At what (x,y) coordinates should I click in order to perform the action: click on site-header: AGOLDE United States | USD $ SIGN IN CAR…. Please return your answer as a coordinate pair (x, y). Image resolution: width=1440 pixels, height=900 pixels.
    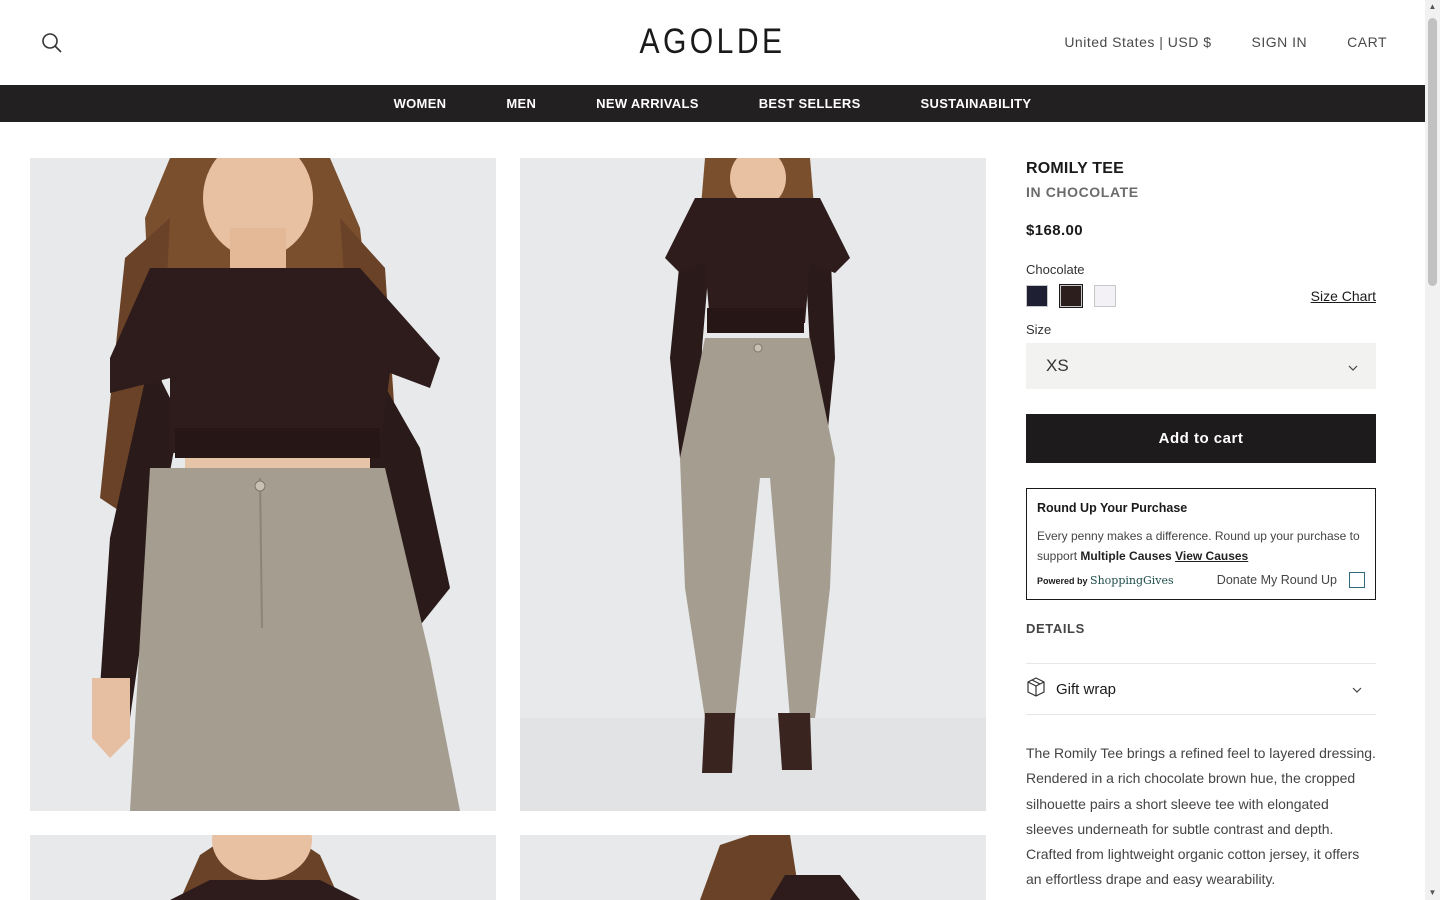
    Looking at the image, I should click on (712, 42).